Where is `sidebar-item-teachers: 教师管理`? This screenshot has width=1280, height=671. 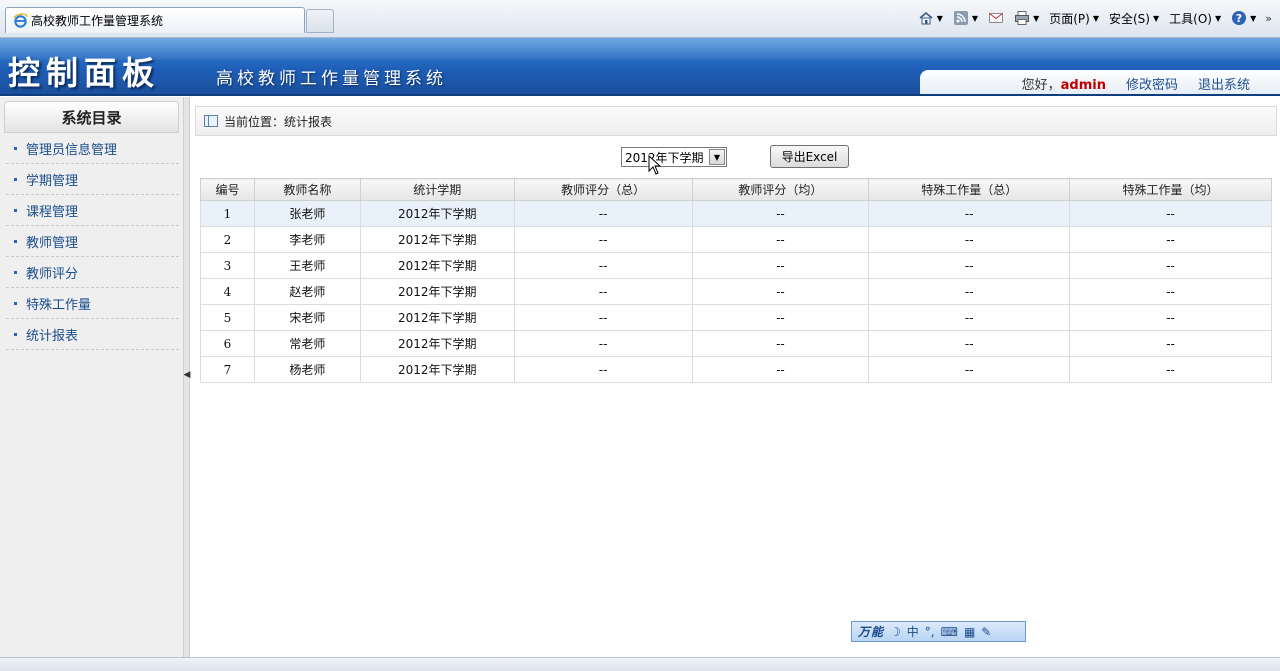
sidebar-item-teachers: 教师管理 is located at coordinates (92, 241).